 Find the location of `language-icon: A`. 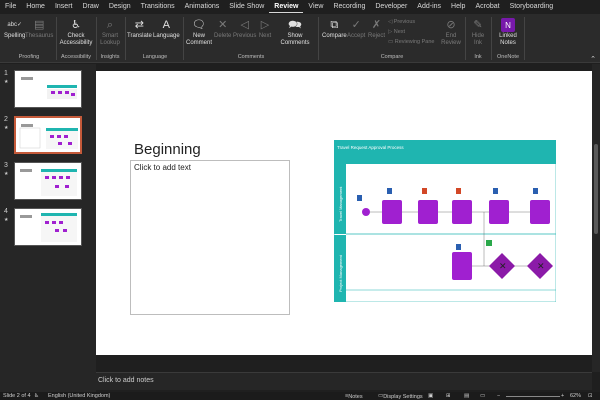

language-icon: A is located at coordinates (166, 24).